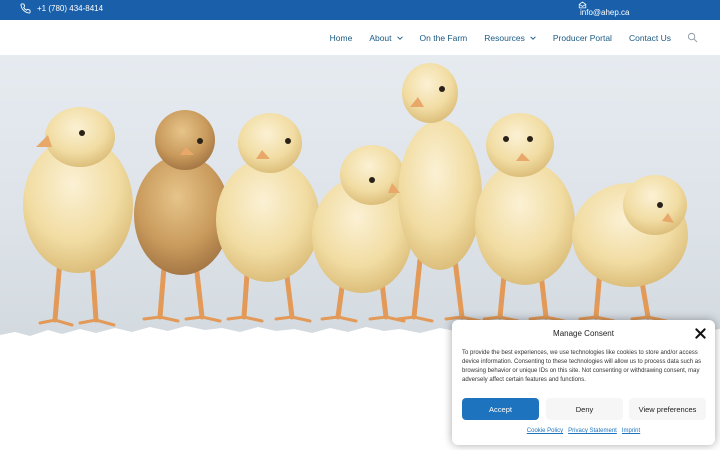 The height and width of the screenshot is (450, 720). I want to click on nav-label: Home, so click(341, 37).